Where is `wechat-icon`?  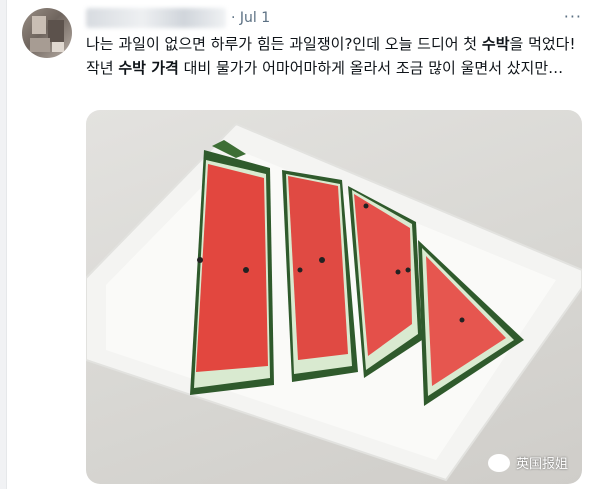 wechat-icon is located at coordinates (498, 462).